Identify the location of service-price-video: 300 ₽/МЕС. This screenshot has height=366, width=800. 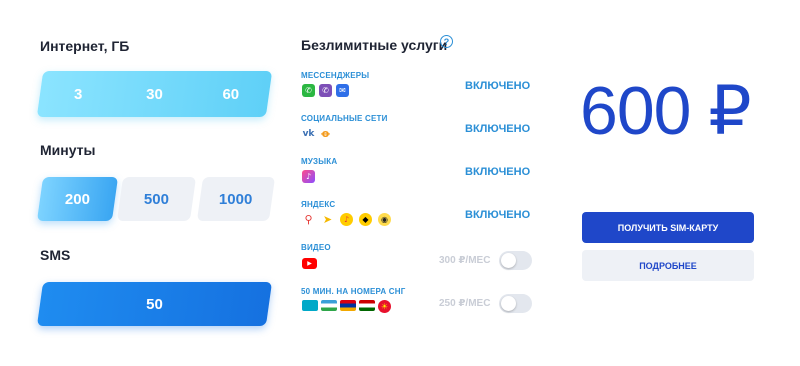
(465, 260).